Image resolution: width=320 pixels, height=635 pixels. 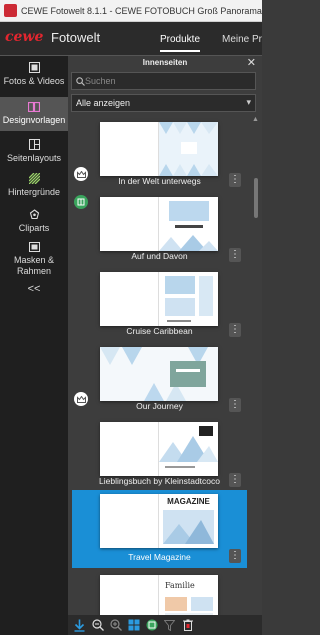 I want to click on sidebar-item-label: Seitenlayouts, so click(x=34, y=158).